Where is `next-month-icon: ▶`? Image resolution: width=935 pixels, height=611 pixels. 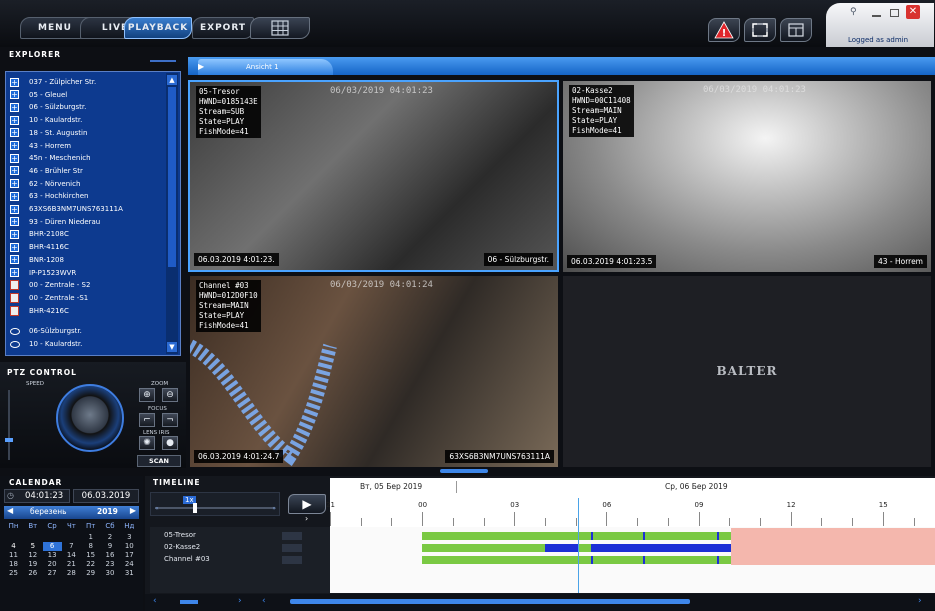
next-month-icon: ▶ is located at coordinates (133, 510).